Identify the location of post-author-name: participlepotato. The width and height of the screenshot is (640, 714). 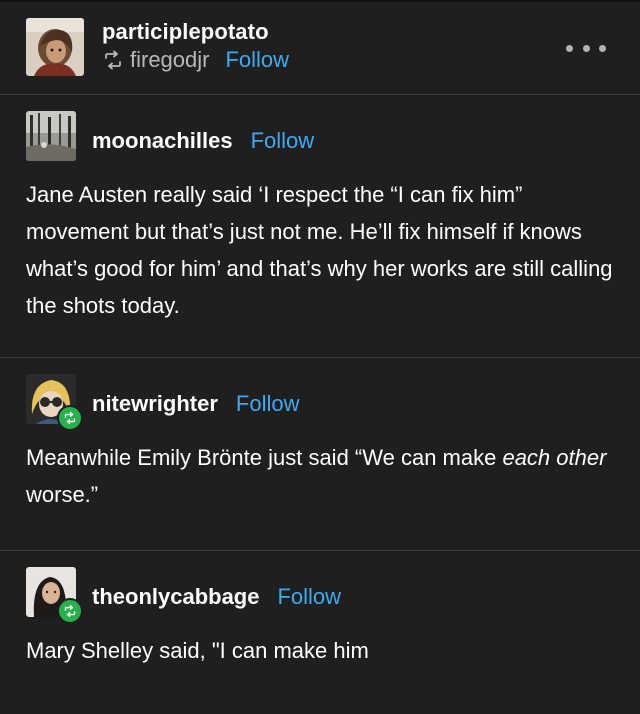
(185, 32).